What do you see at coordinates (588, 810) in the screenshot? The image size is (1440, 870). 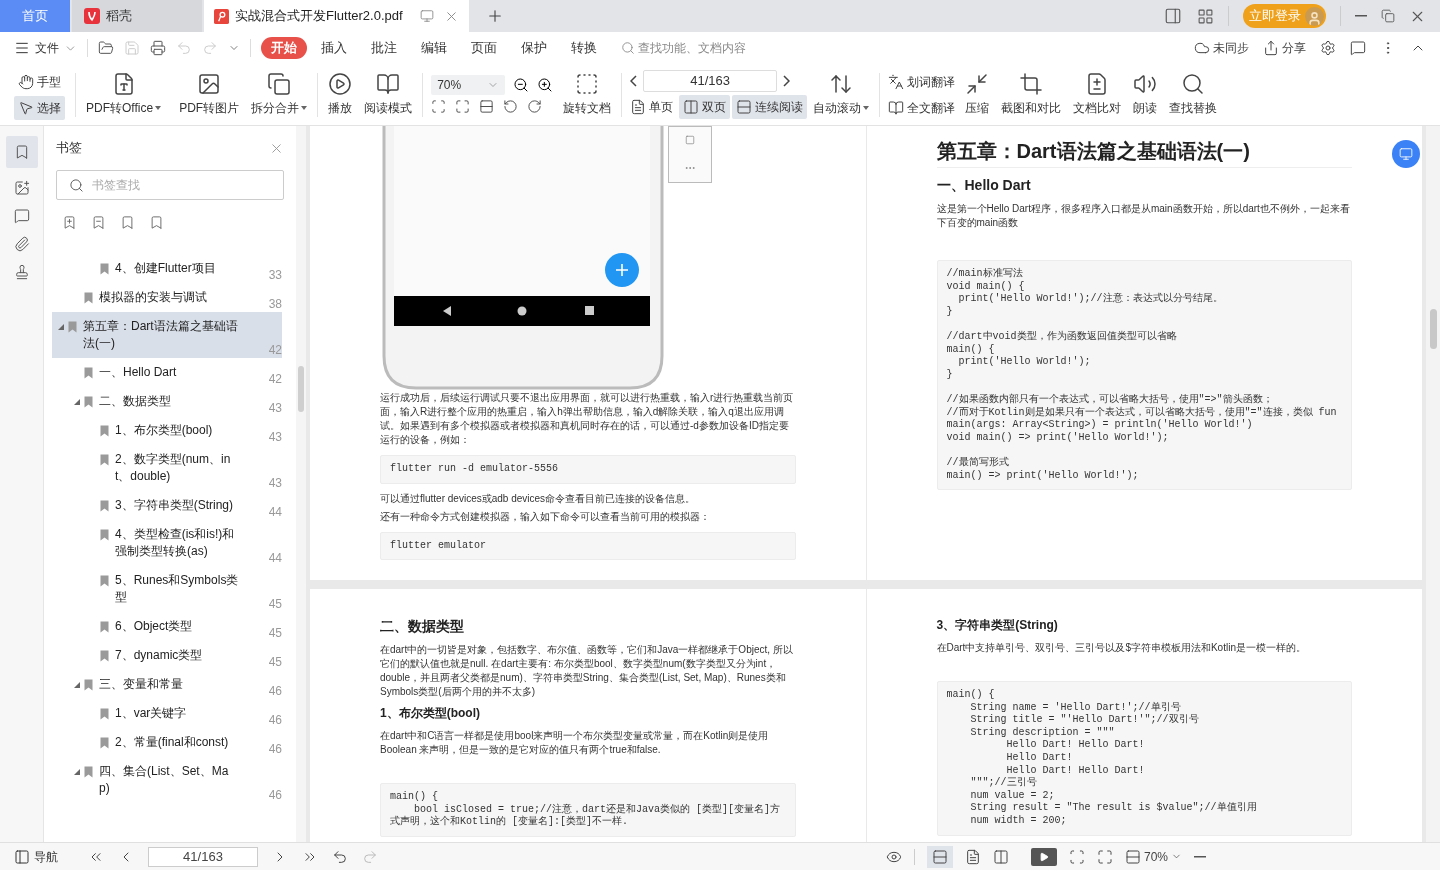 I see `code-block: main() { bool isClosed = true;//注意，dart还是和Java类似的 [类型][变量名]方式声明，这个和Kotlin的 [变量名]:[类型]不一样.` at bounding box center [588, 810].